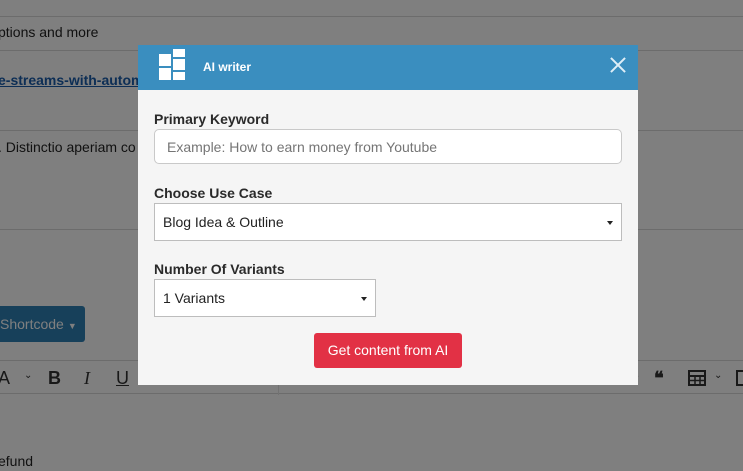  What do you see at coordinates (194, 298) in the screenshot?
I see `variants-selected-value: 1 Variants` at bounding box center [194, 298].